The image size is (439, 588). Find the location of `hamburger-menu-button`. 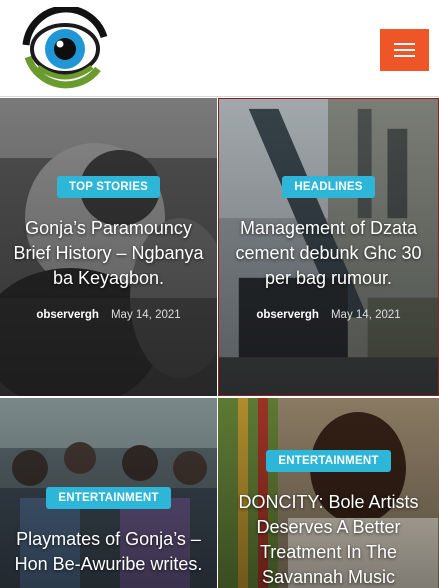

hamburger-menu-button is located at coordinates (404, 50).